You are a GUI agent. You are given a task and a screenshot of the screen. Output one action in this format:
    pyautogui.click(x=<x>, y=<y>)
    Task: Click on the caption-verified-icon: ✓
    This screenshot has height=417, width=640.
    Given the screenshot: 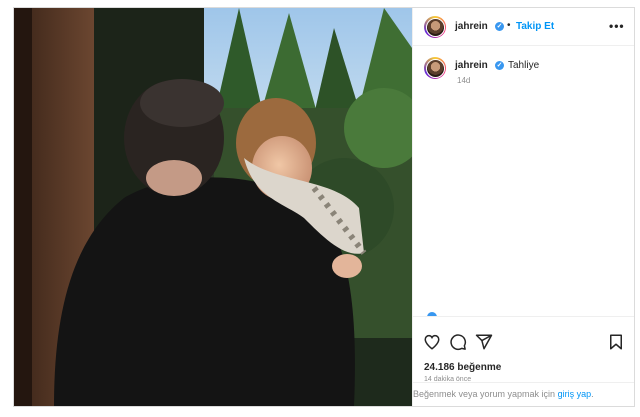 What is the action you would take?
    pyautogui.click(x=499, y=65)
    